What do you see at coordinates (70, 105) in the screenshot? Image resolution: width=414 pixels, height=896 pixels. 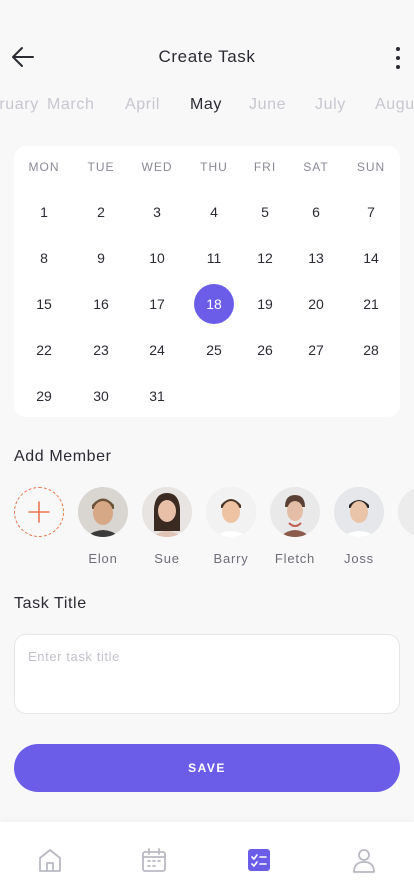 I see `month-march: March` at bounding box center [70, 105].